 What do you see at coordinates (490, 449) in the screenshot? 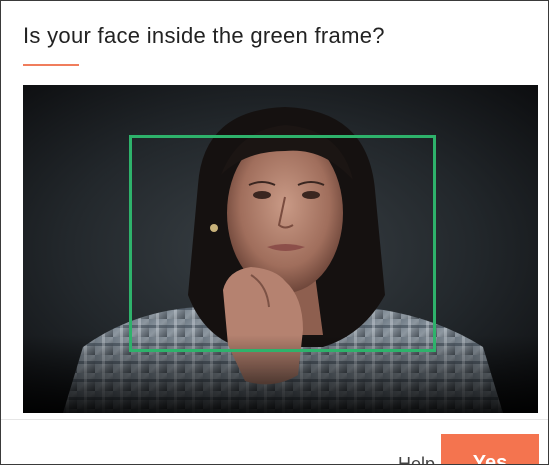
I see `yes-button: Yes` at bounding box center [490, 449].